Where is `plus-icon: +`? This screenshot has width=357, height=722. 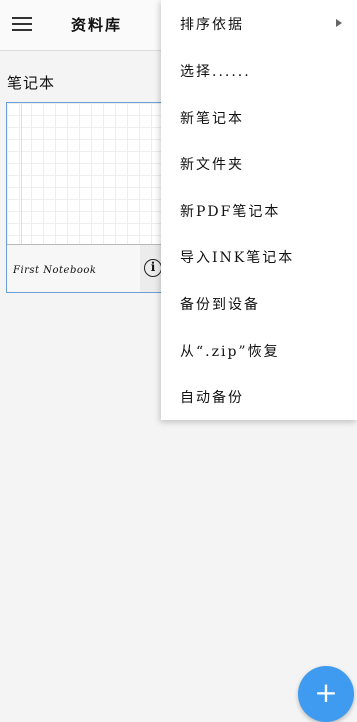
plus-icon: + is located at coordinates (326, 692).